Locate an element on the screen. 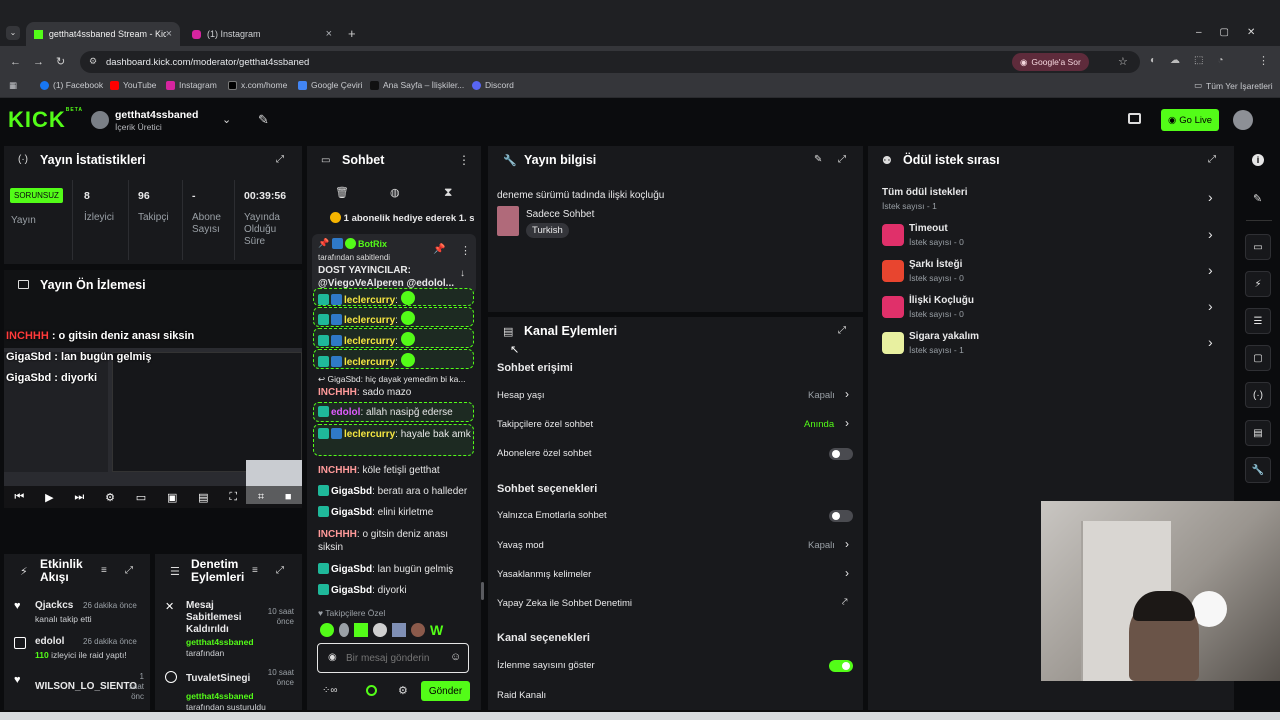  rail-list-icon: ☰ is located at coordinates (1258, 321).